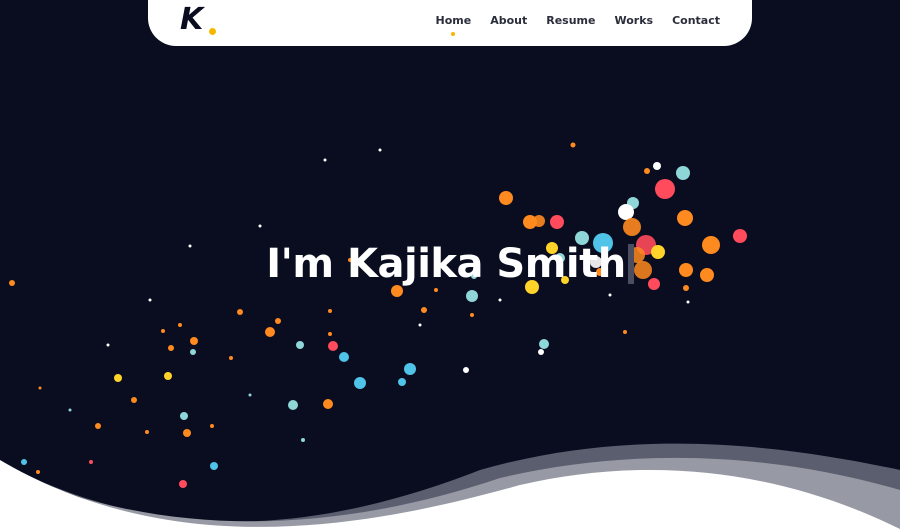 The height and width of the screenshot is (529, 900). Describe the element at coordinates (191, 19) in the screenshot. I see `logo-letter: K` at that location.